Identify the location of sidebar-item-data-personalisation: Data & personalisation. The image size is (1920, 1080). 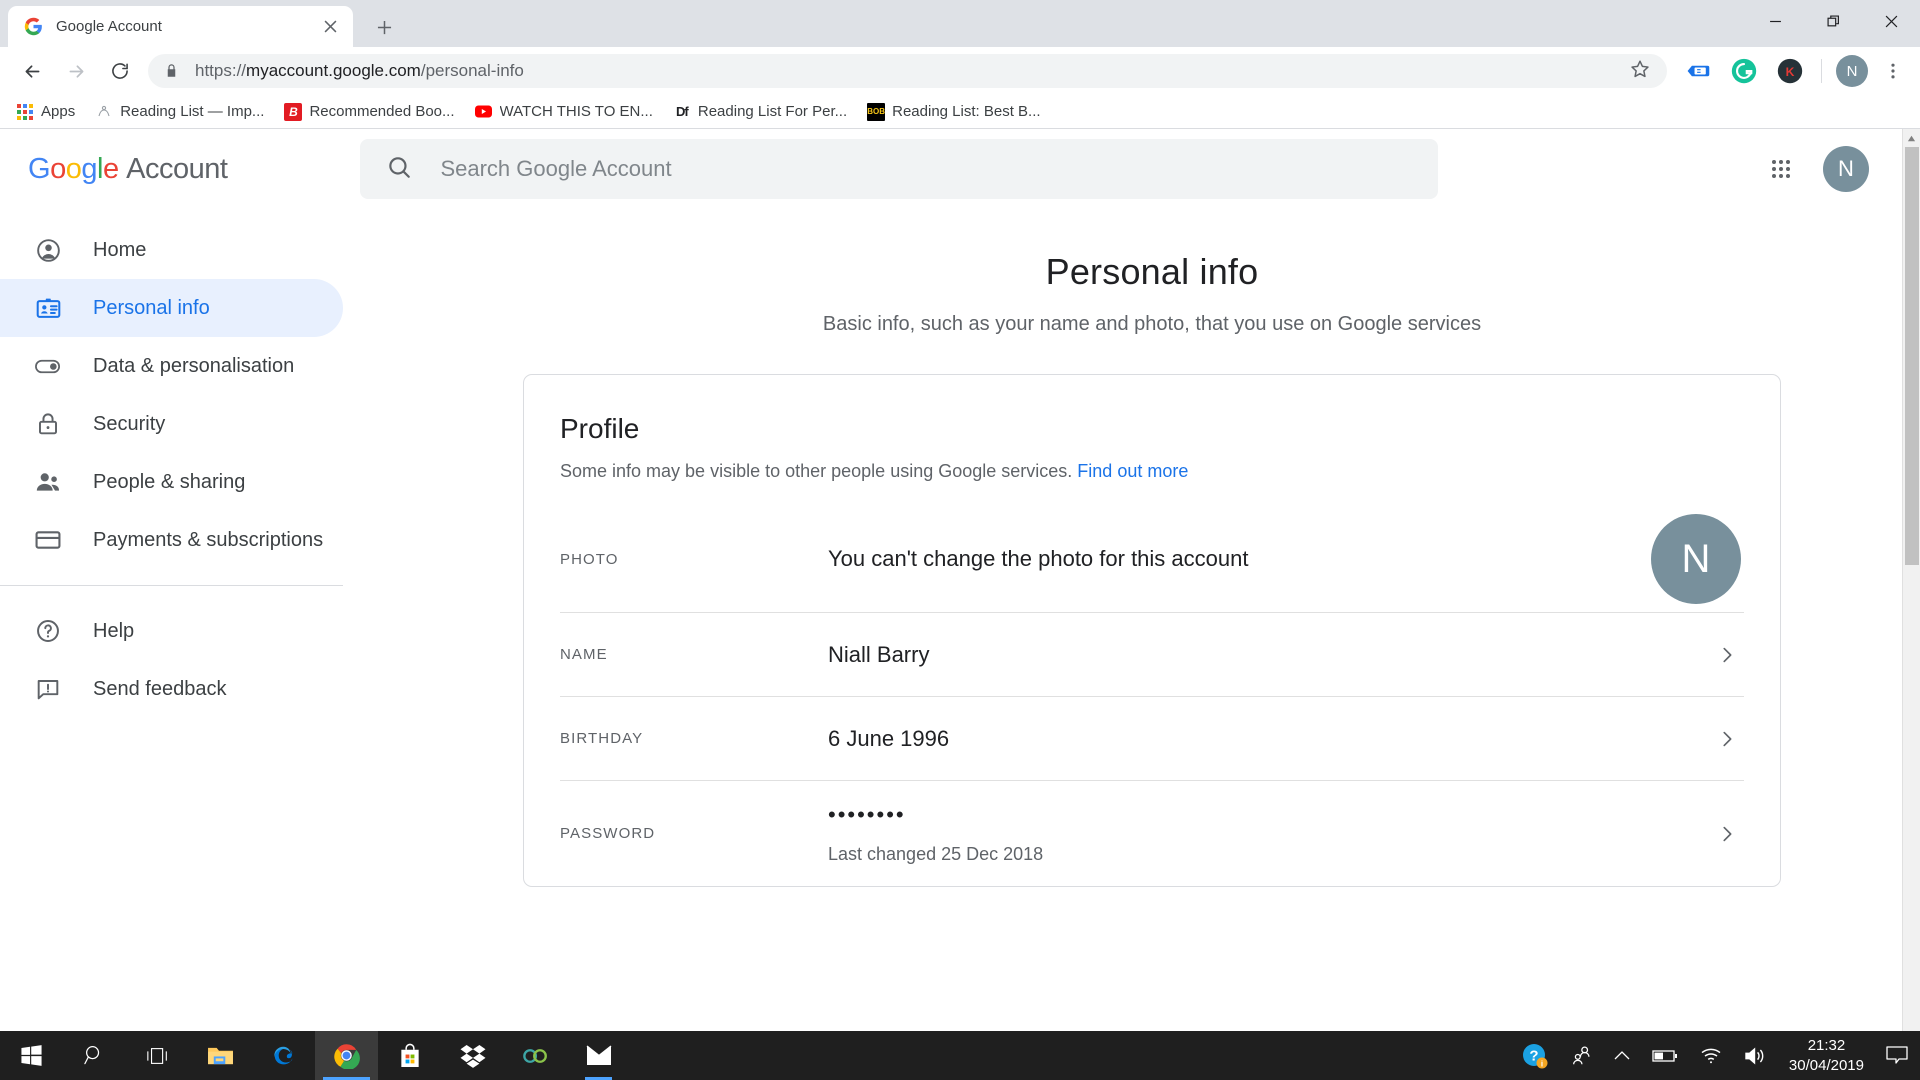
(171, 366).